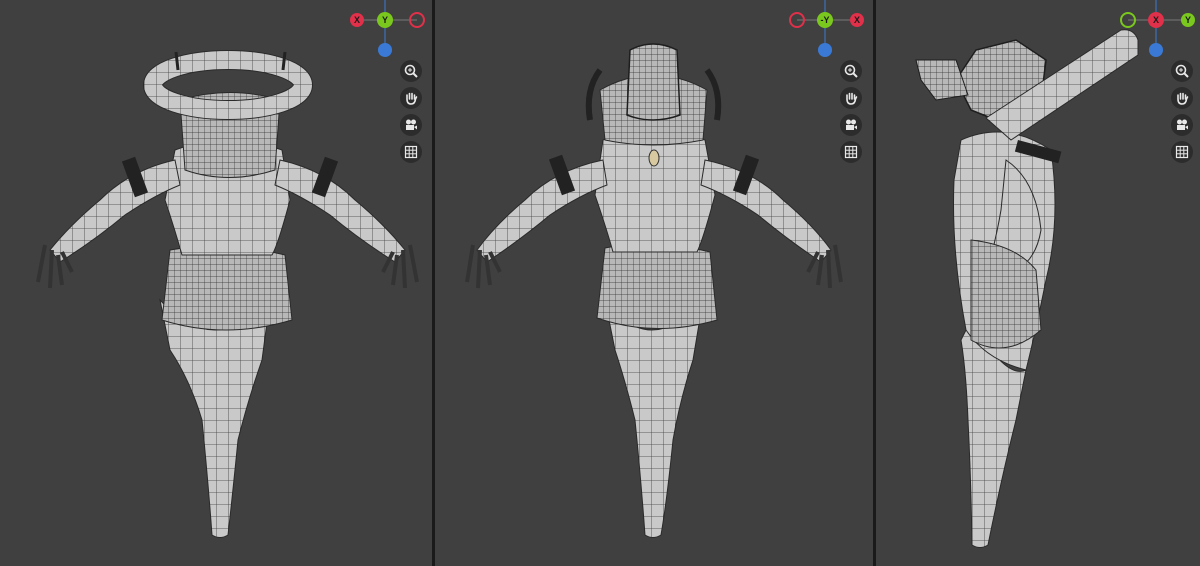 This screenshot has width=1200, height=566. Describe the element at coordinates (825, 20) in the screenshot. I see `axis-center-label: -Y` at that location.